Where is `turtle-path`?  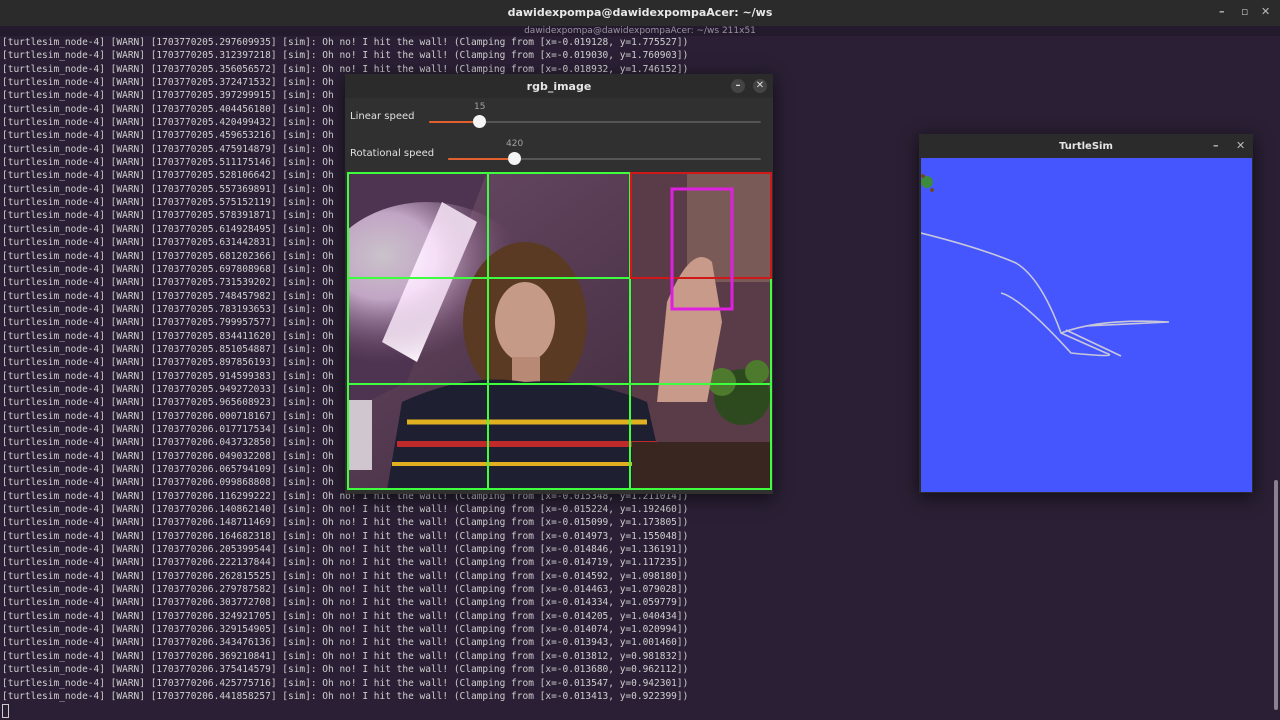
turtle-path is located at coordinates (1045, 265).